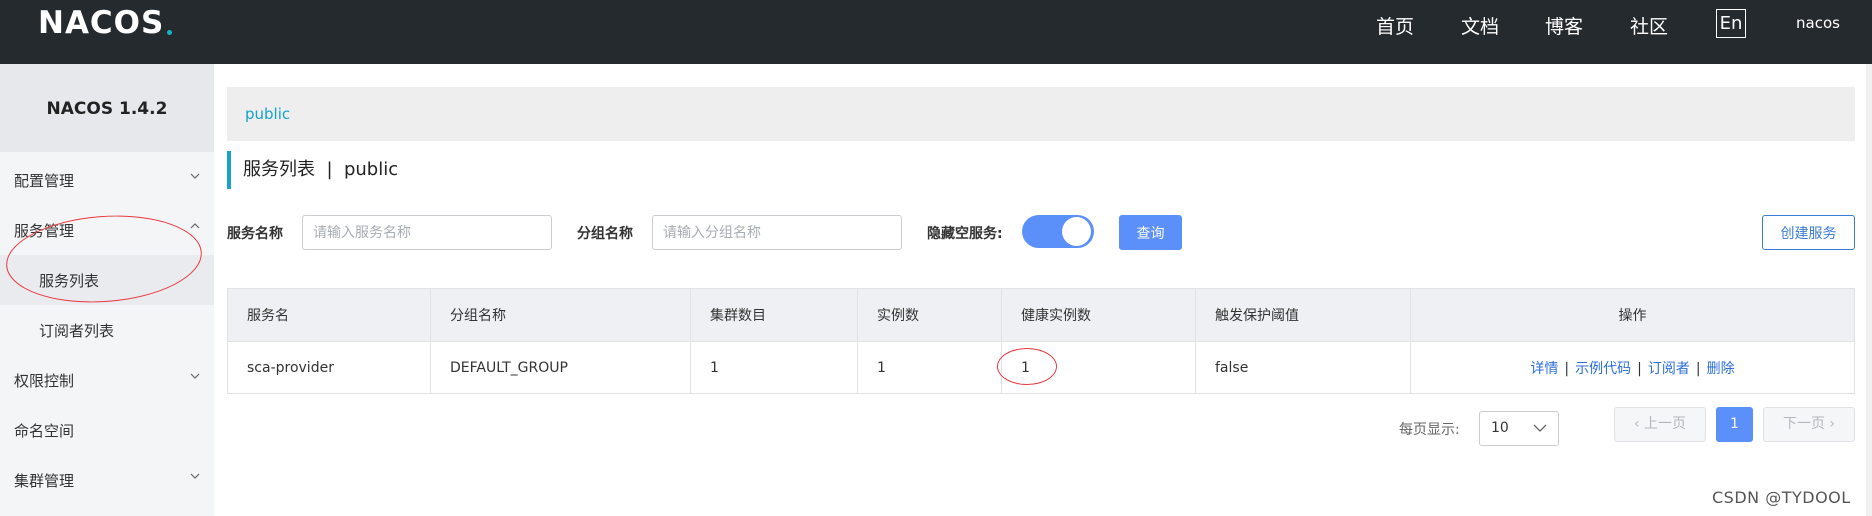 The width and height of the screenshot is (1872, 516). I want to click on sidebar-item-namespace: 命名空间, so click(107, 430).